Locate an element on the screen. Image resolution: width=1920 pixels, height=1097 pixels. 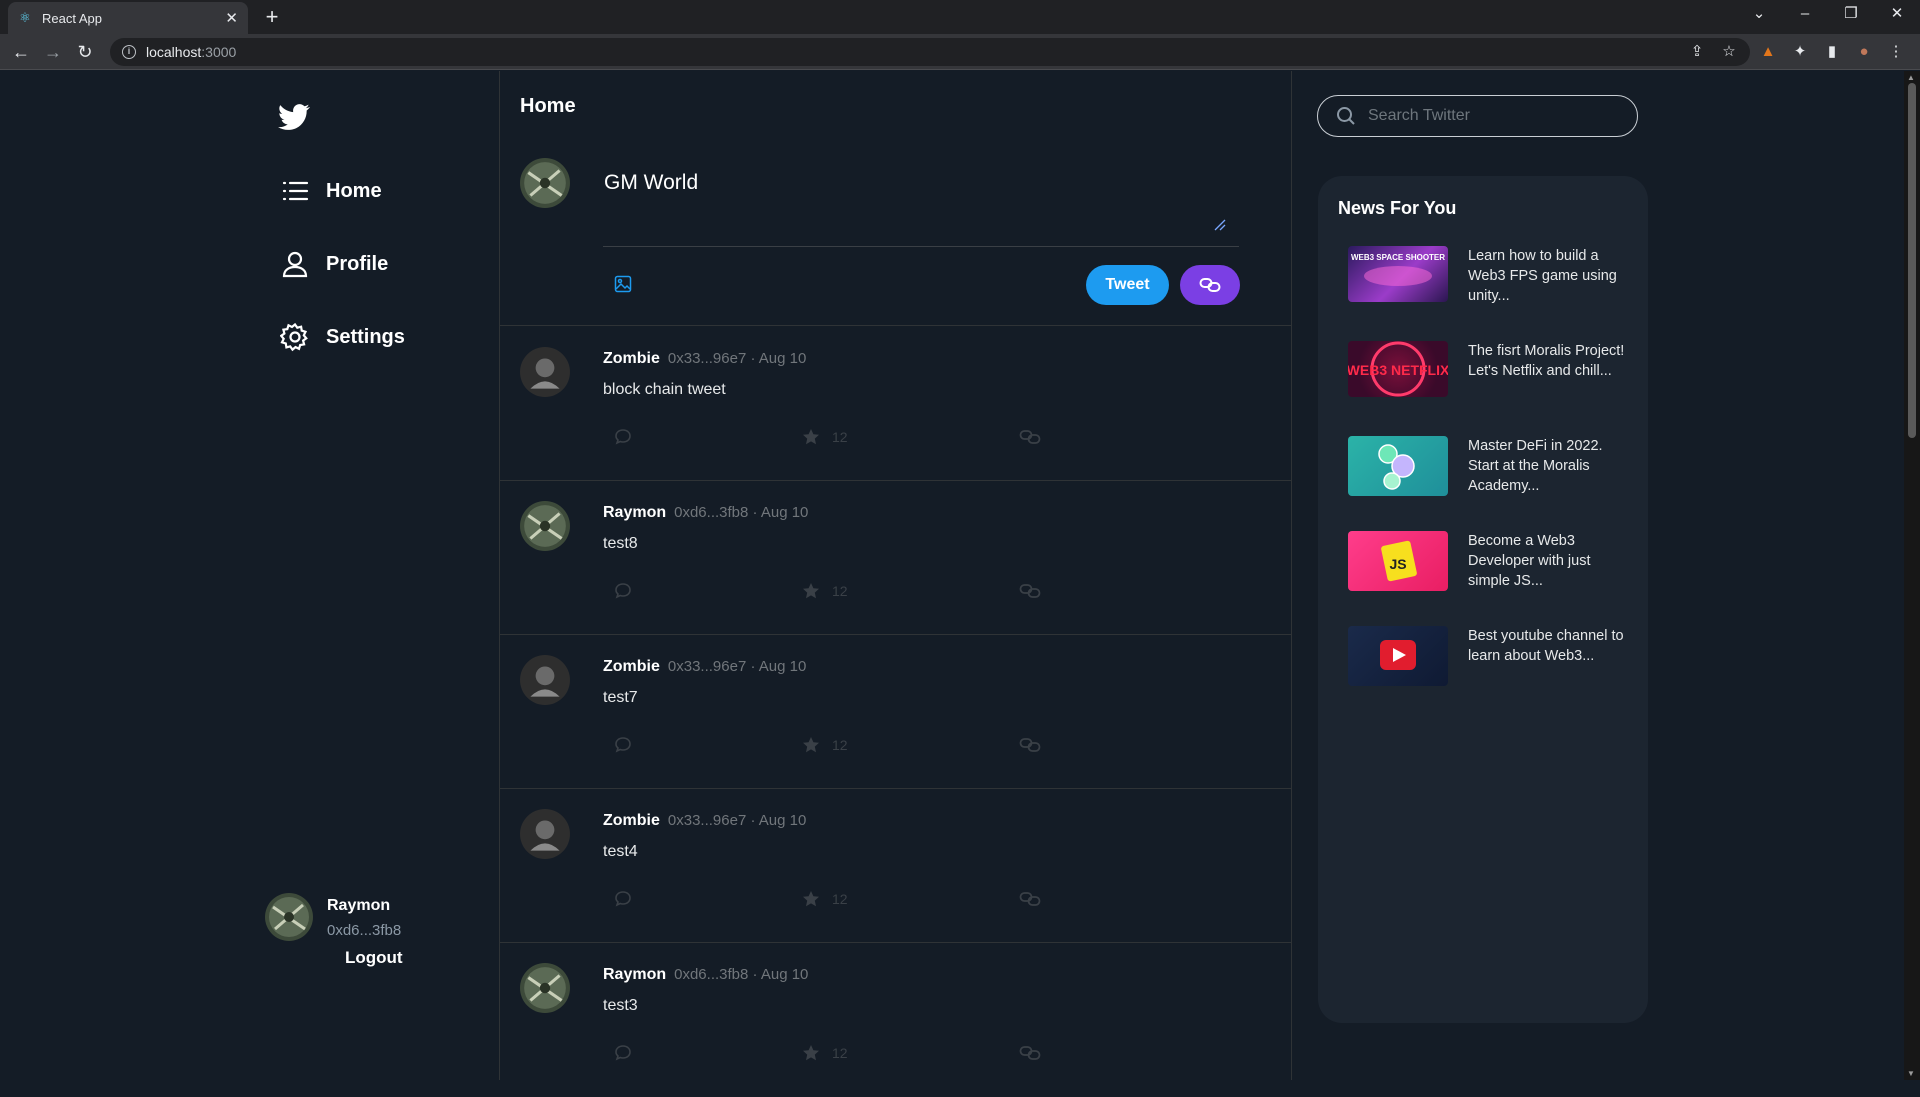
info-icon: i is located at coordinates (129, 52).